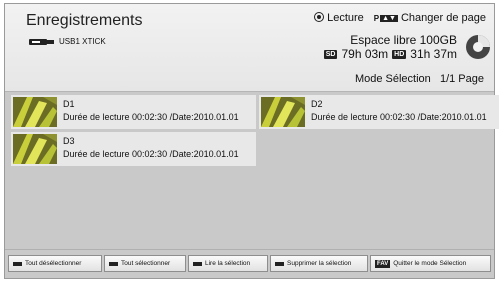 This screenshot has width=499, height=282. I want to click on key-legend: Lecture P ▲▼ Changer de page, so click(400, 18).